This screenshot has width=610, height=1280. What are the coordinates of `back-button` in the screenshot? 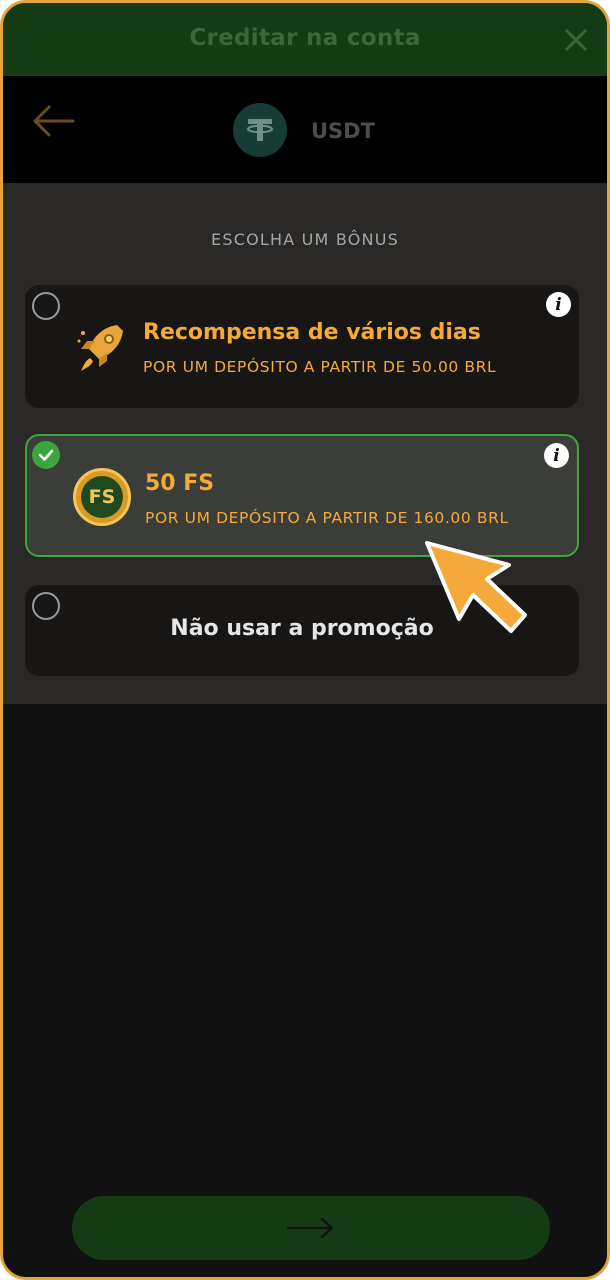 It's located at (56, 121).